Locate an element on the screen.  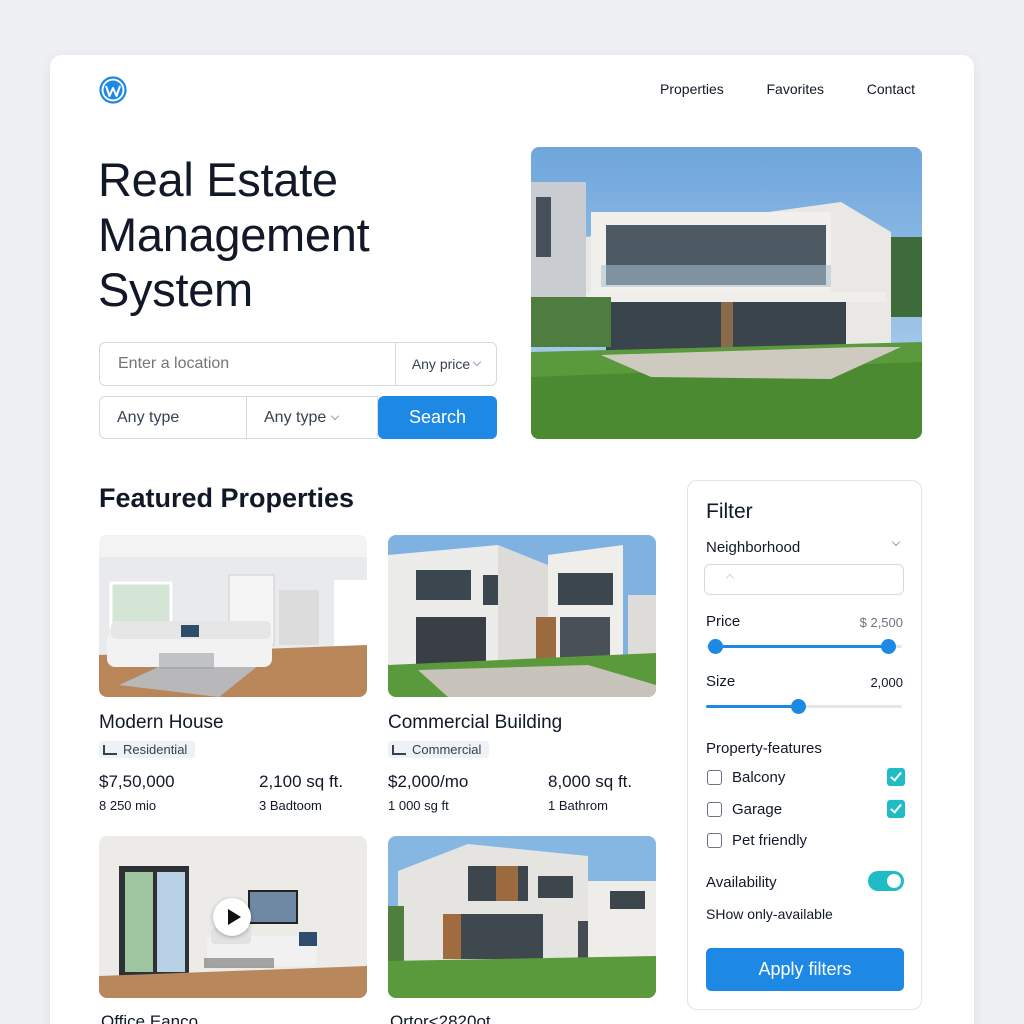
property-name: Ortor<2820ot is located at coordinates (440, 1018).